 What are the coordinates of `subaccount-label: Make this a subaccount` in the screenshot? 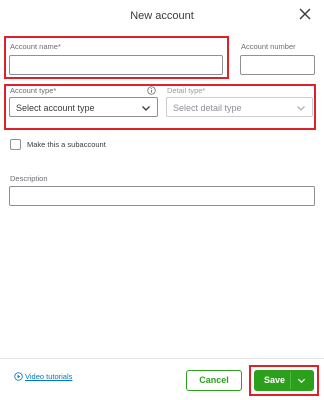 It's located at (66, 144).